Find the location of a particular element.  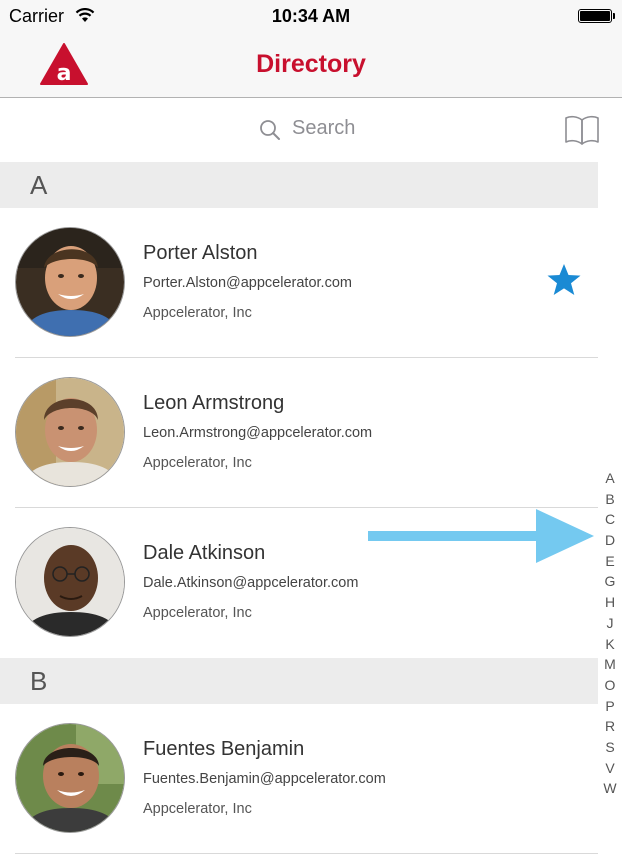

alphabet-index: A B C D E G H J K M O P R S V W is located at coordinates (610, 633).